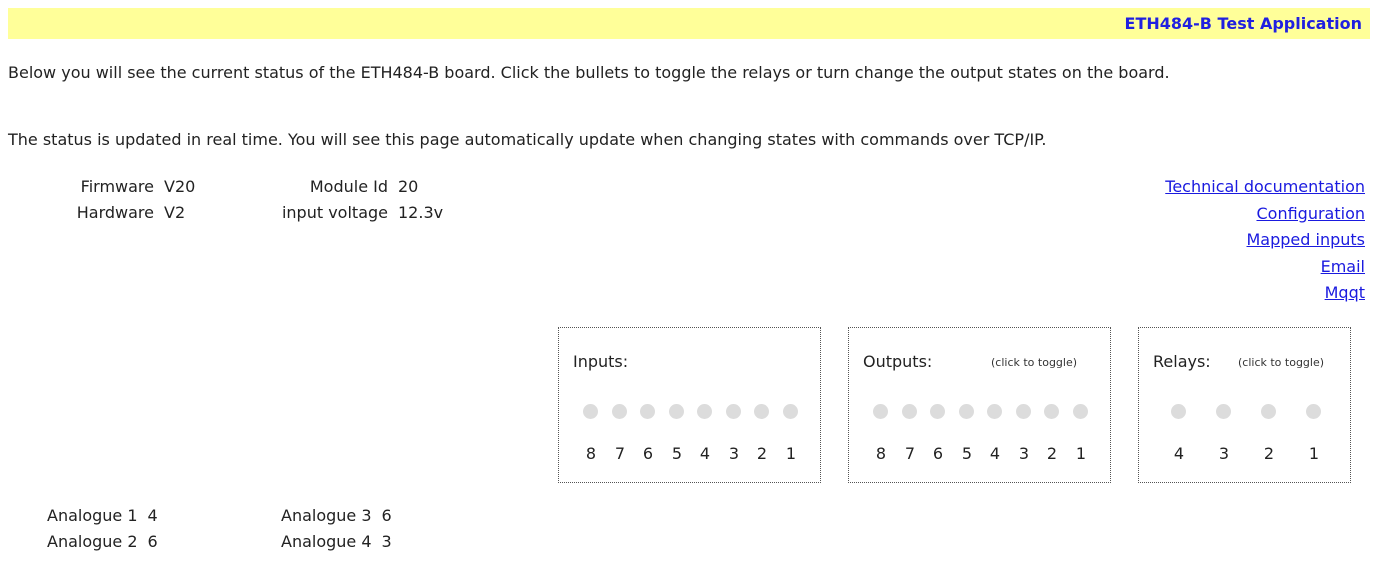  Describe the element at coordinates (102, 529) in the screenshot. I see `analogue-left: Analogue 1 4 Analogue 2 6` at that location.